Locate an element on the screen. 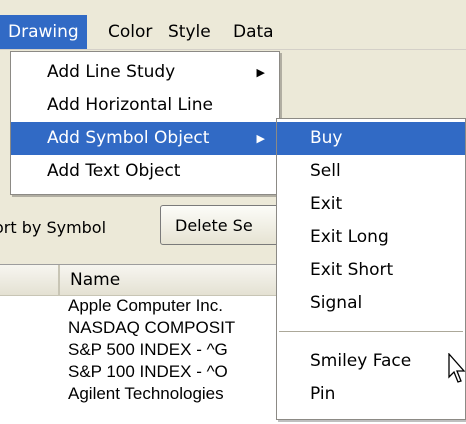 The image size is (466, 424). list-item: Agilent Technologies is located at coordinates (151, 394).